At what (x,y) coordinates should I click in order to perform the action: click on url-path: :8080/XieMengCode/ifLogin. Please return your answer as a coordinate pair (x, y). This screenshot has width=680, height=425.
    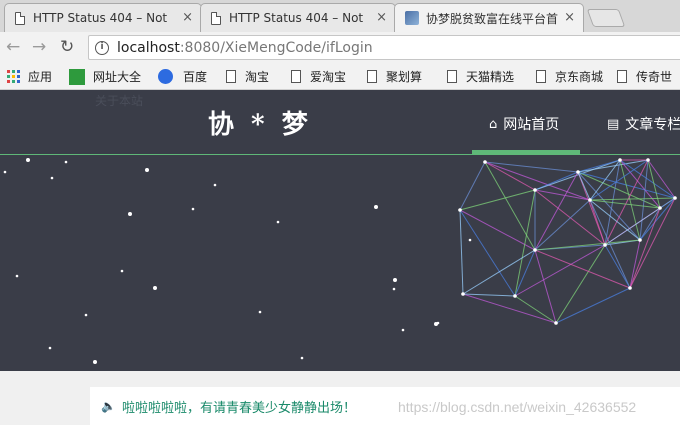
    Looking at the image, I should click on (276, 47).